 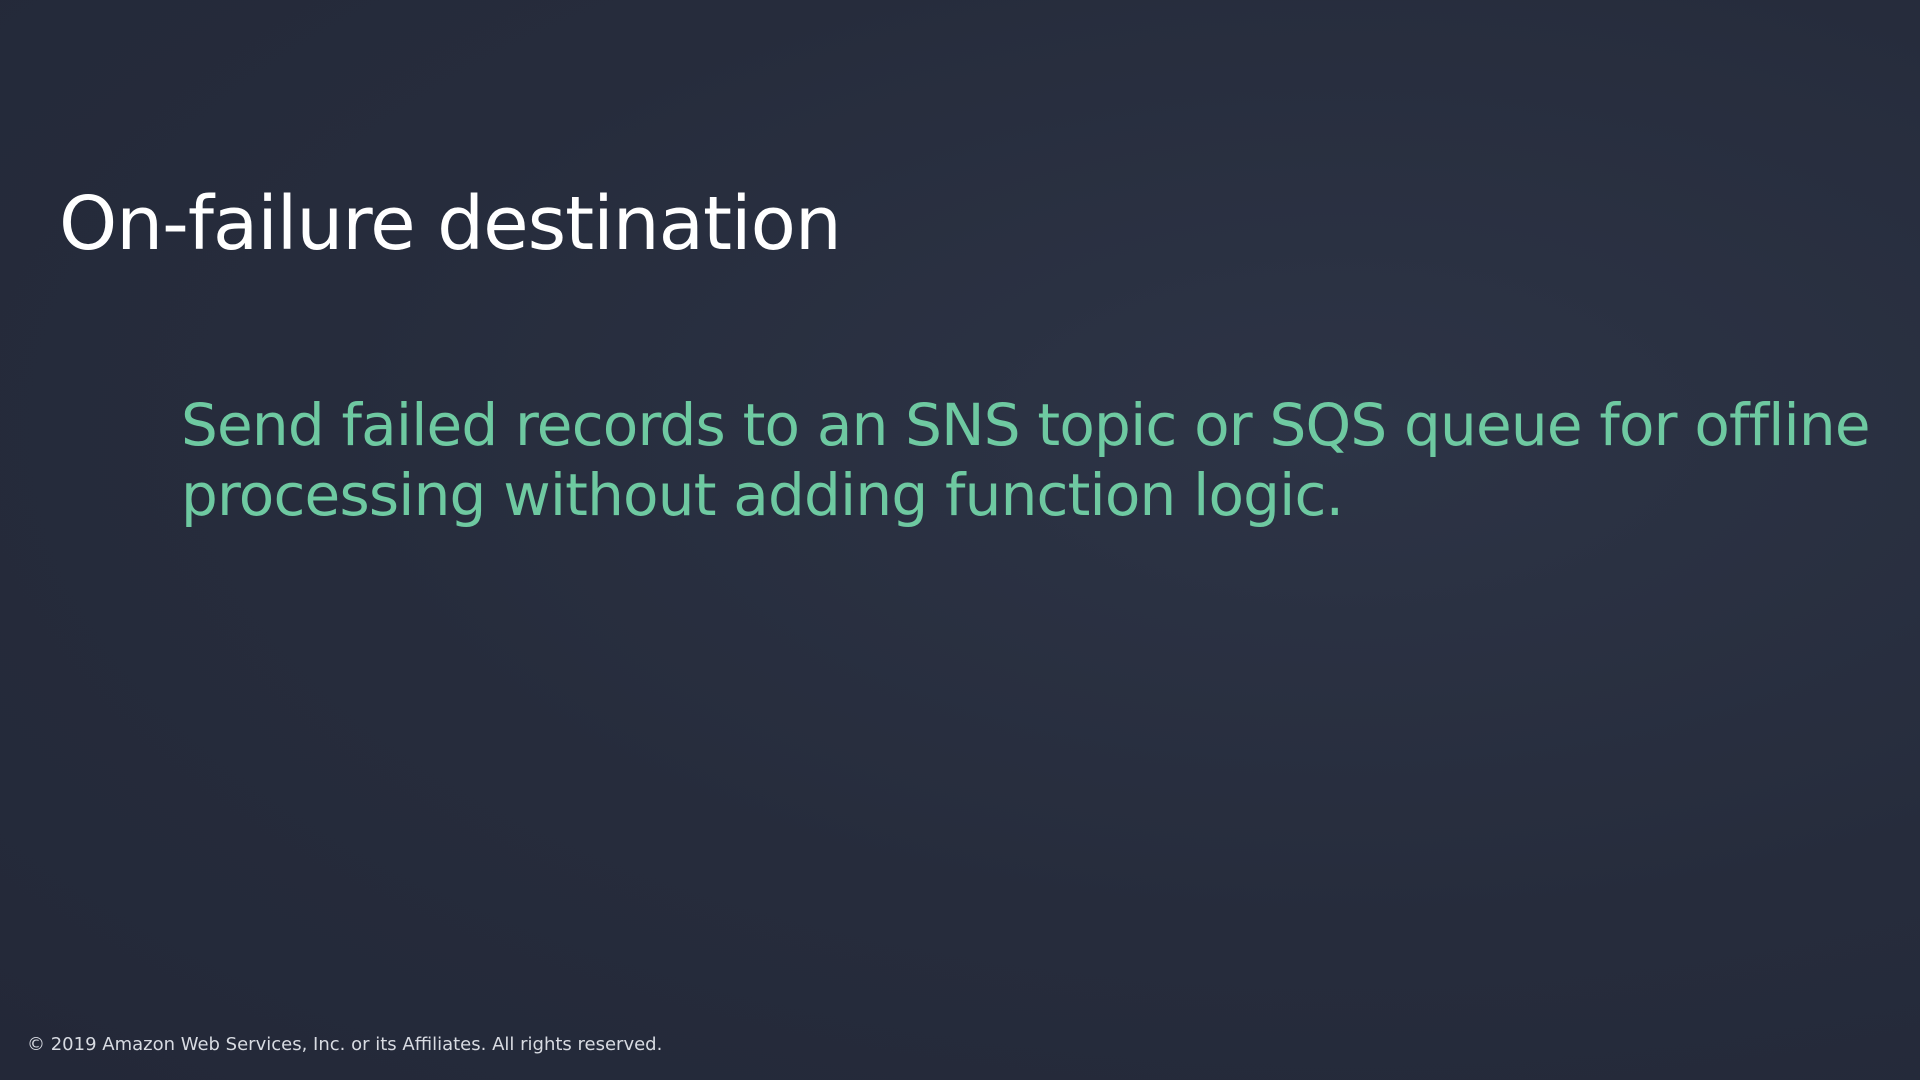 What do you see at coordinates (450, 224) in the screenshot?
I see `slide-title: On-failure destination` at bounding box center [450, 224].